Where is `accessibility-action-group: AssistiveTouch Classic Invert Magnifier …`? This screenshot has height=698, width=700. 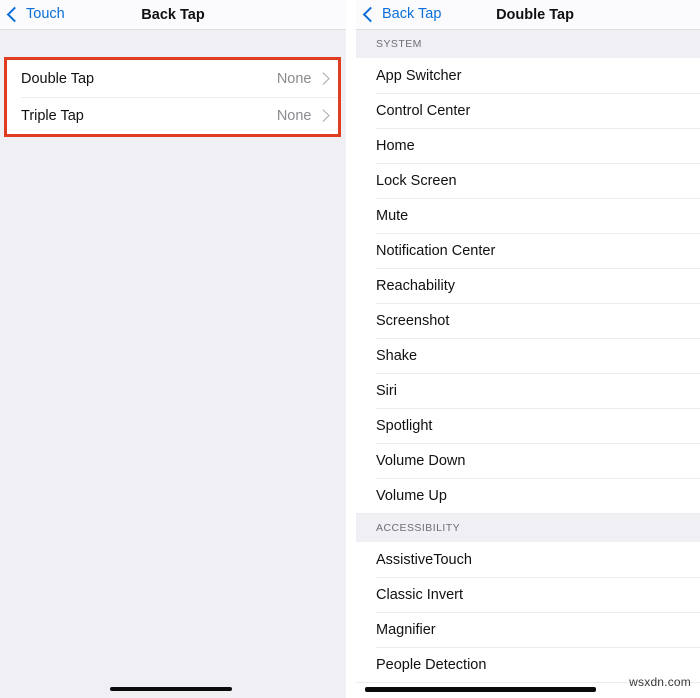 accessibility-action-group: AssistiveTouch Classic Invert Magnifier … is located at coordinates (528, 612).